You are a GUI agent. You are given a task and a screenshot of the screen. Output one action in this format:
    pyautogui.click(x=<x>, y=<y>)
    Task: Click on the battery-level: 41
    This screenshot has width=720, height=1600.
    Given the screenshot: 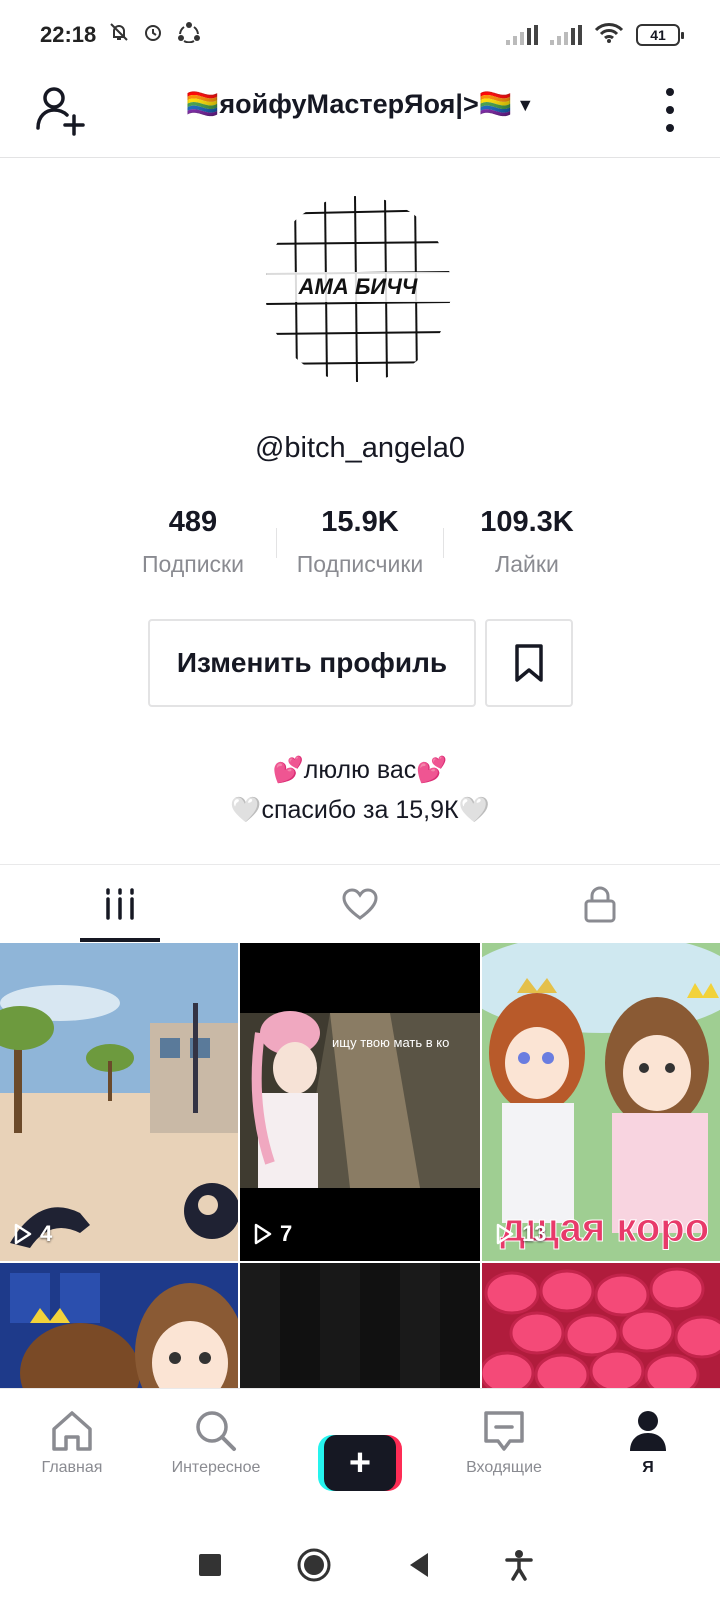 What is the action you would take?
    pyautogui.click(x=658, y=35)
    